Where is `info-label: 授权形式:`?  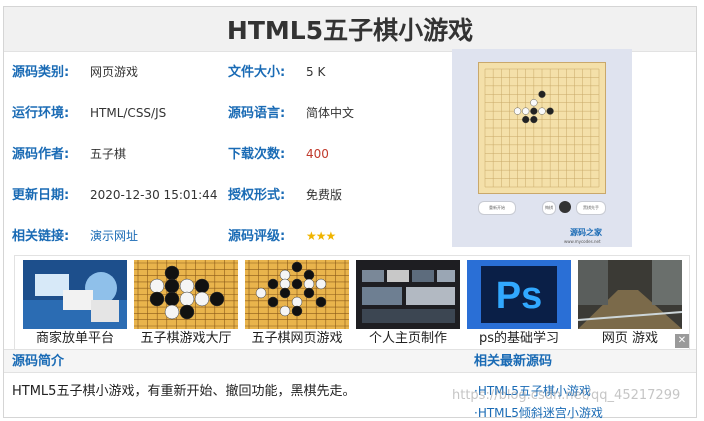 info-label: 授权形式: is located at coordinates (257, 195).